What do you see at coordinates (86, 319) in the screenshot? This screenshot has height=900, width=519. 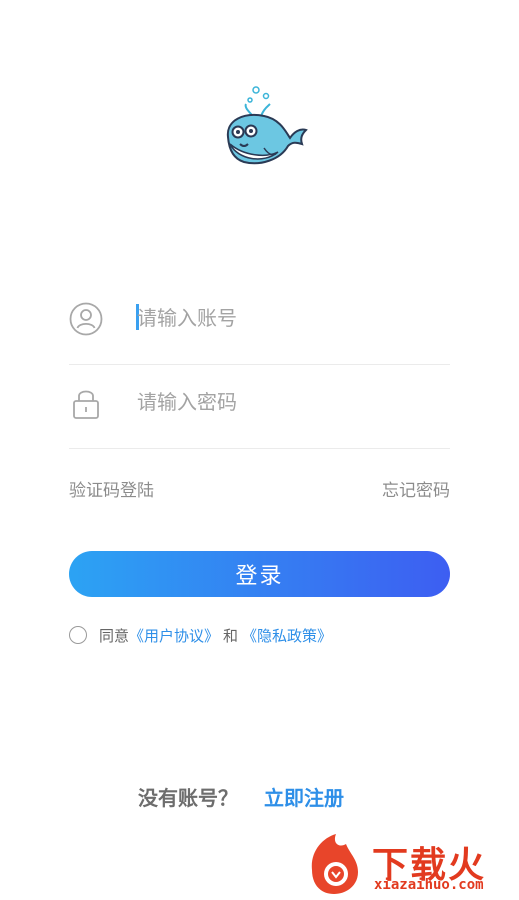 I see `user-icon` at bounding box center [86, 319].